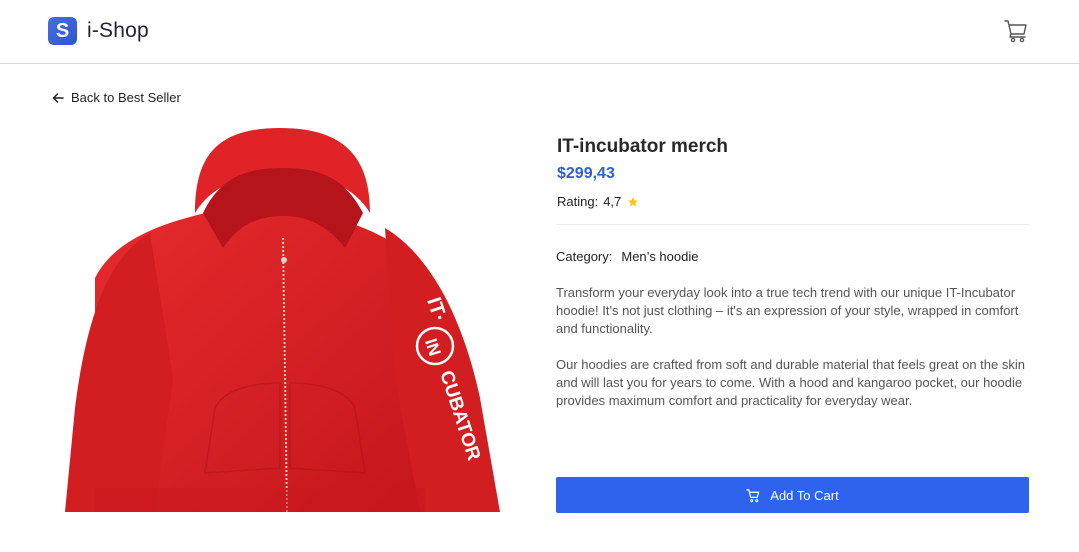  What do you see at coordinates (126, 97) in the screenshot?
I see `back-label: Back to Best Seller` at bounding box center [126, 97].